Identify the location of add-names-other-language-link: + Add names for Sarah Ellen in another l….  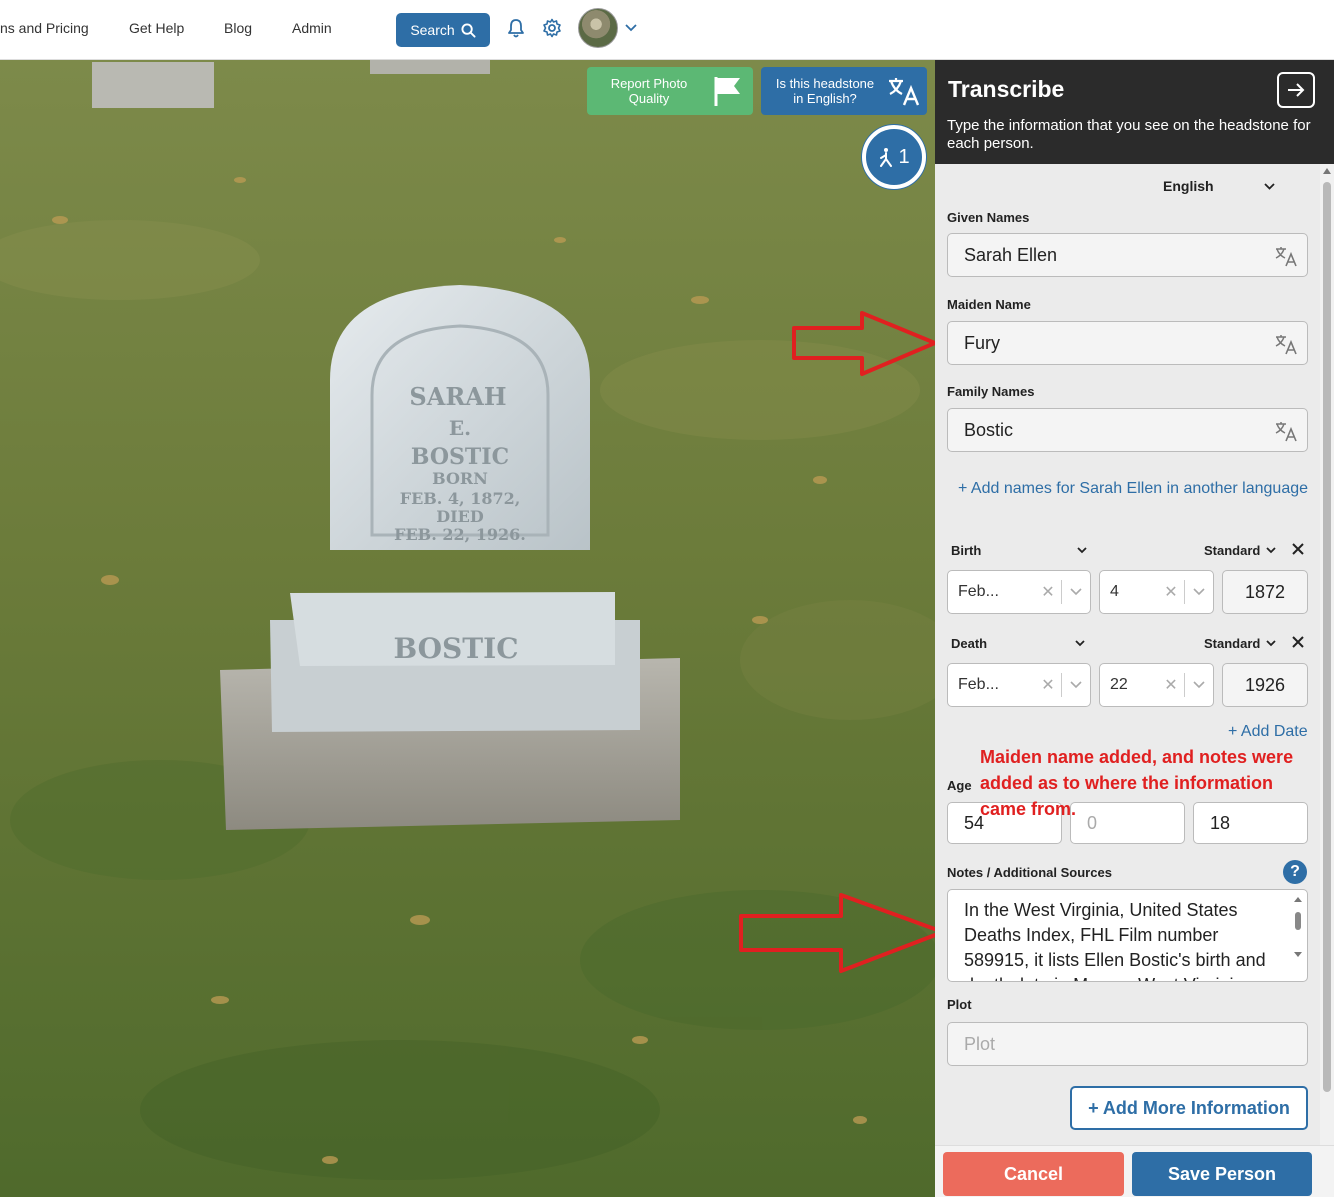
(1133, 489).